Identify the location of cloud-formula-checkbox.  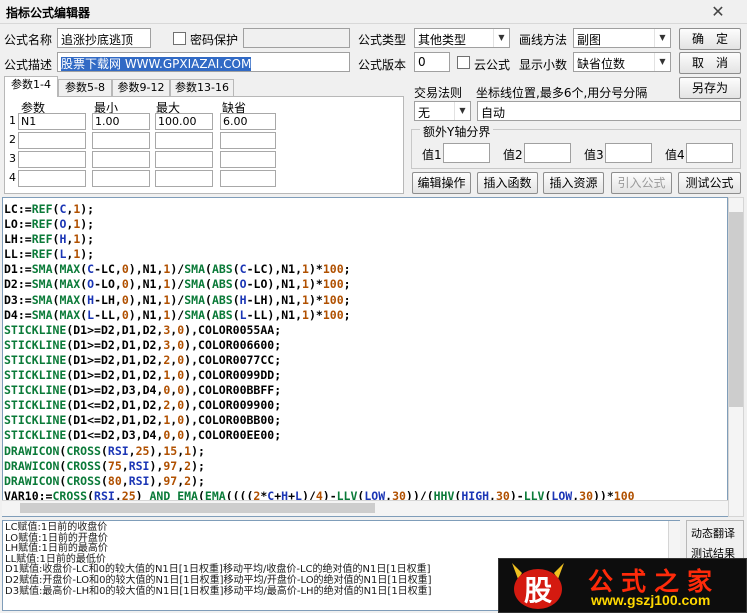
(463, 62).